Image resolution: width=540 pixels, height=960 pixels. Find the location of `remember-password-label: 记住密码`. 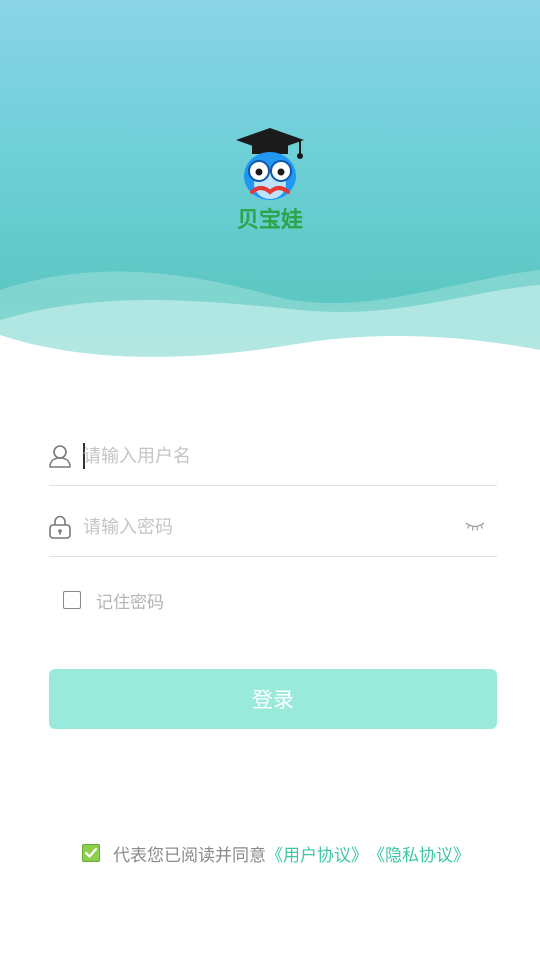

remember-password-label: 记住密码 is located at coordinates (130, 602).